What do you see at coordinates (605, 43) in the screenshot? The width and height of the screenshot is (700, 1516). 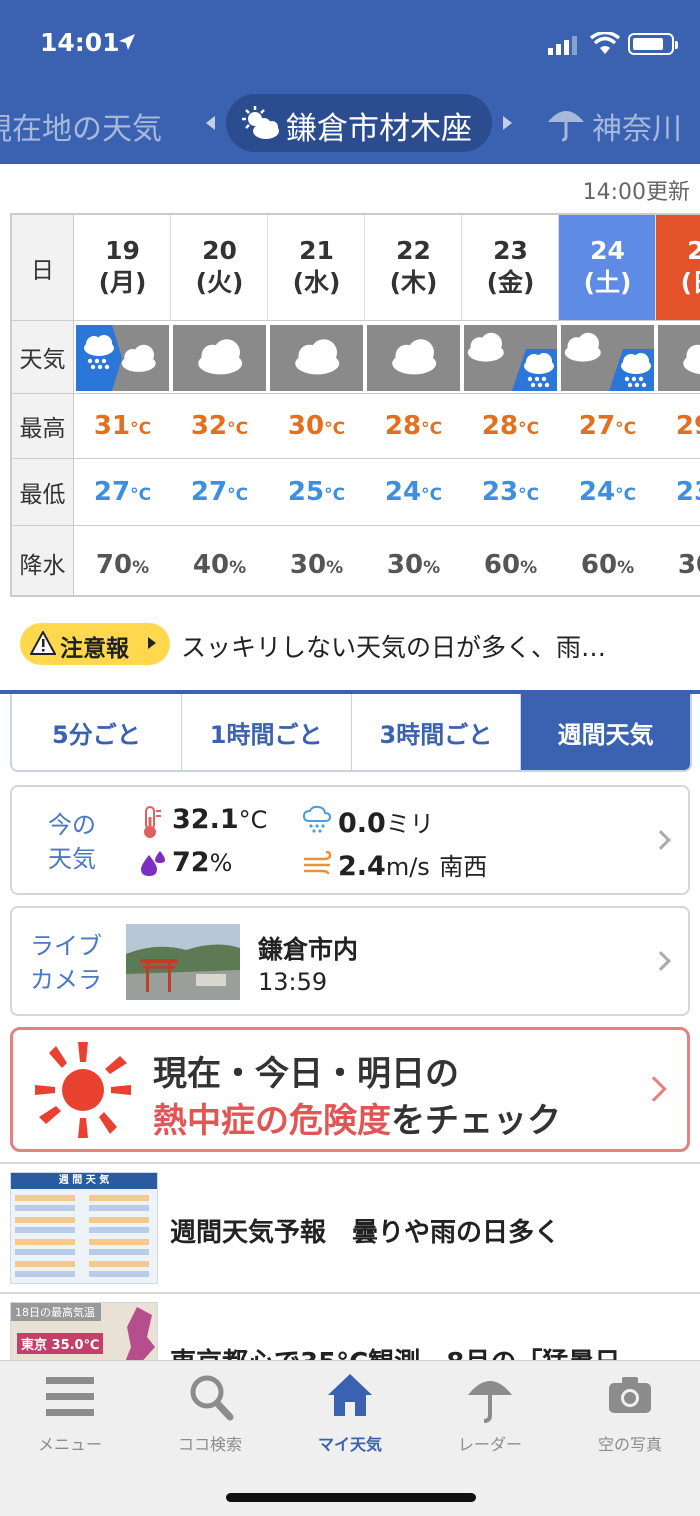 I see `wifi-icon` at bounding box center [605, 43].